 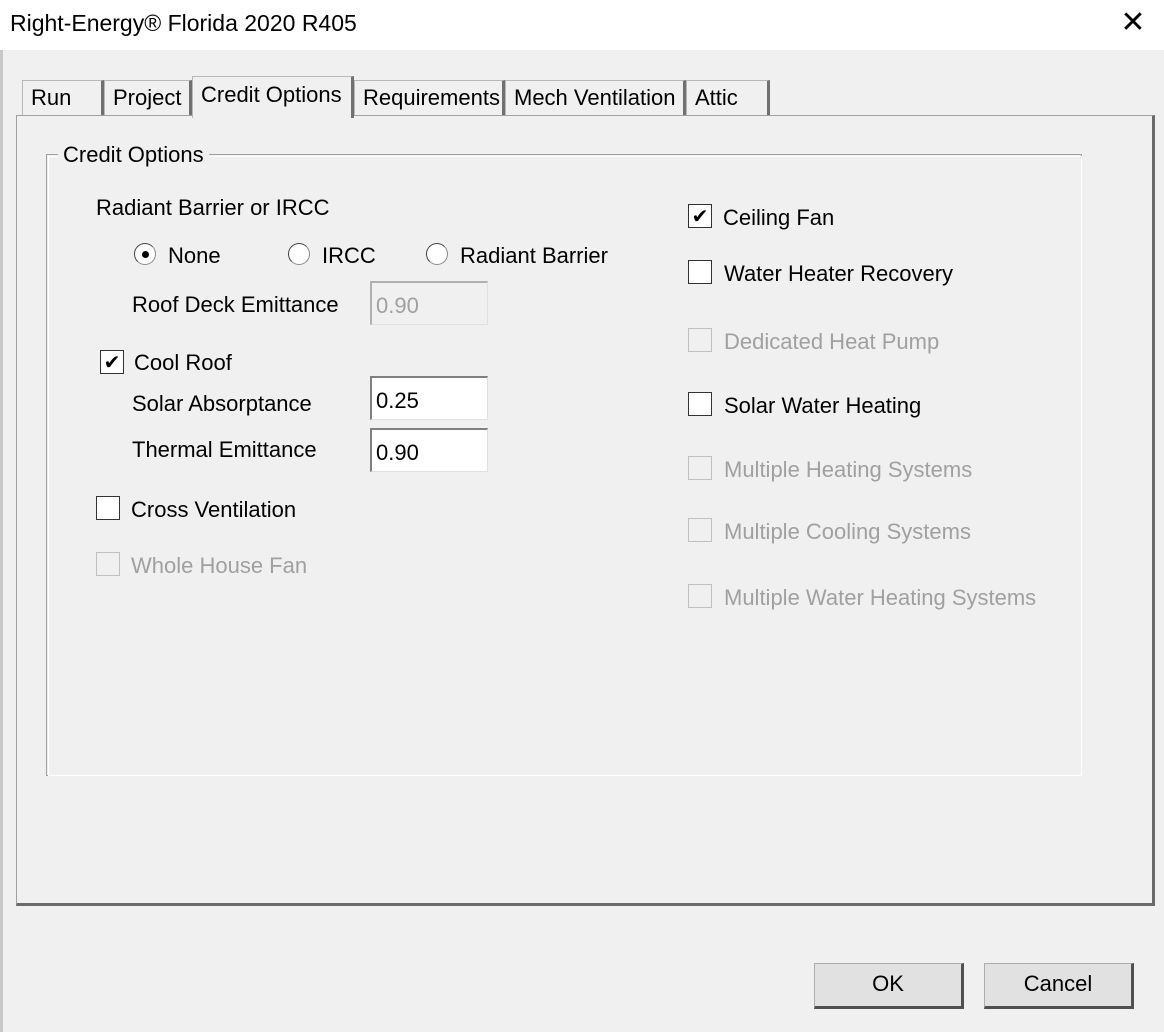 What do you see at coordinates (272, 116) in the screenshot?
I see `active-tab-joiner` at bounding box center [272, 116].